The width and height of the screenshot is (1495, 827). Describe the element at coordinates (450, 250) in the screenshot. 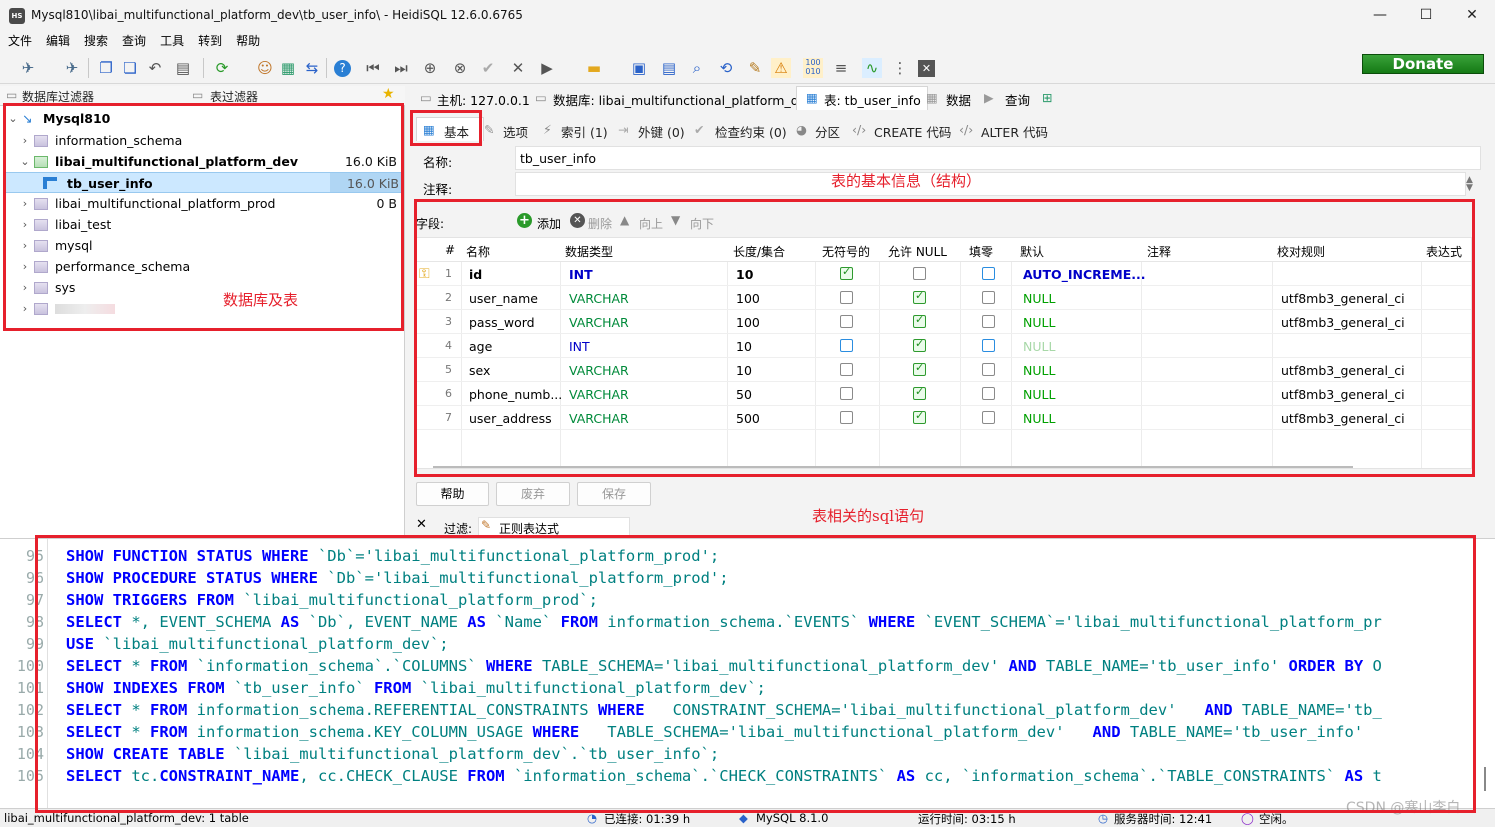

I see `col-header-num: #` at that location.